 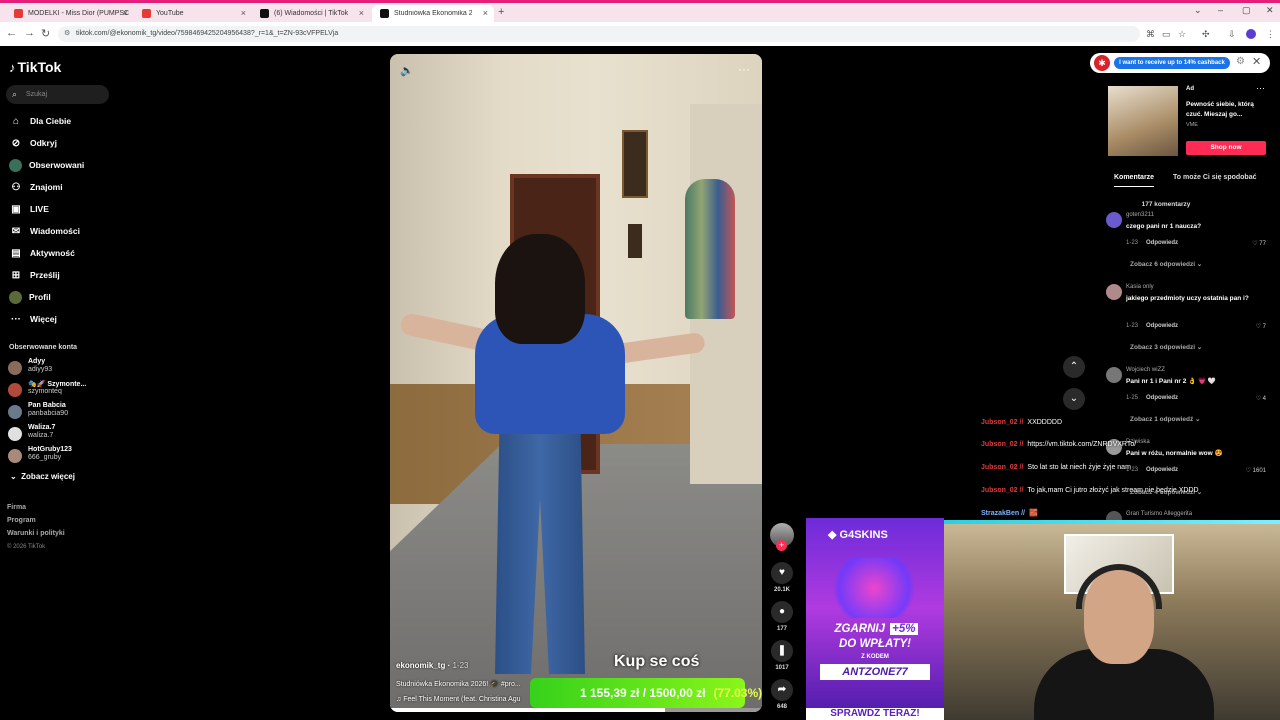 What do you see at coordinates (36, 533) in the screenshot?
I see `footer-link-terms: Warunki i polityki` at bounding box center [36, 533].